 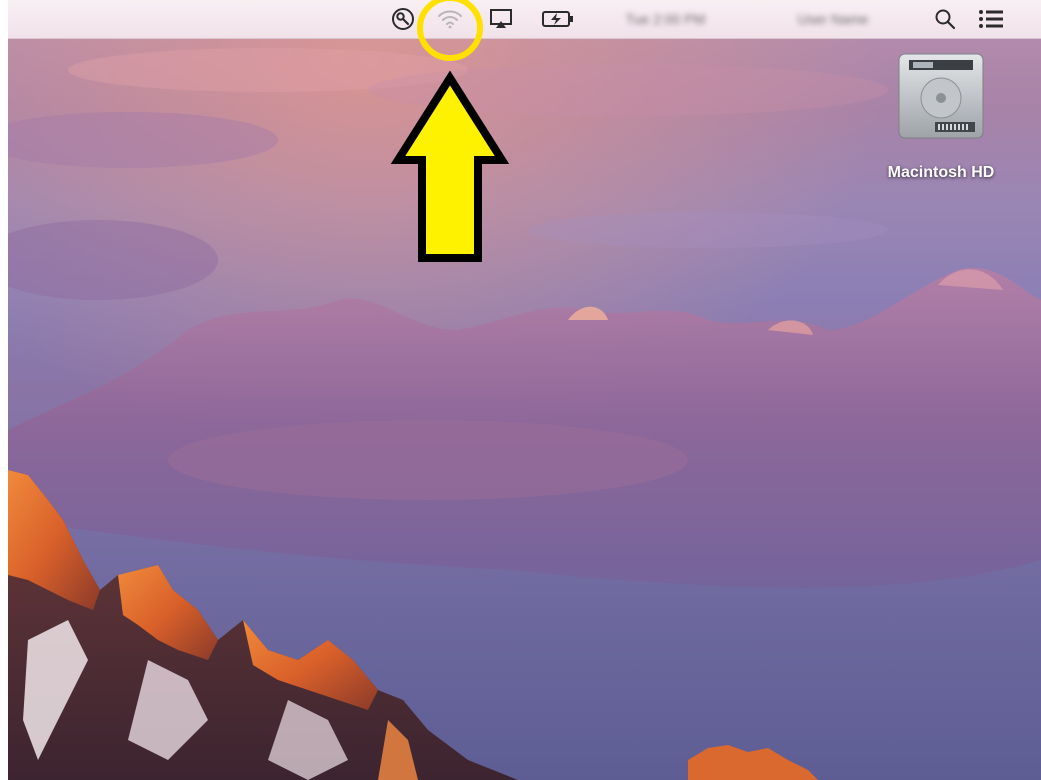 I want to click on menubar-user: User Name, so click(x=833, y=19).